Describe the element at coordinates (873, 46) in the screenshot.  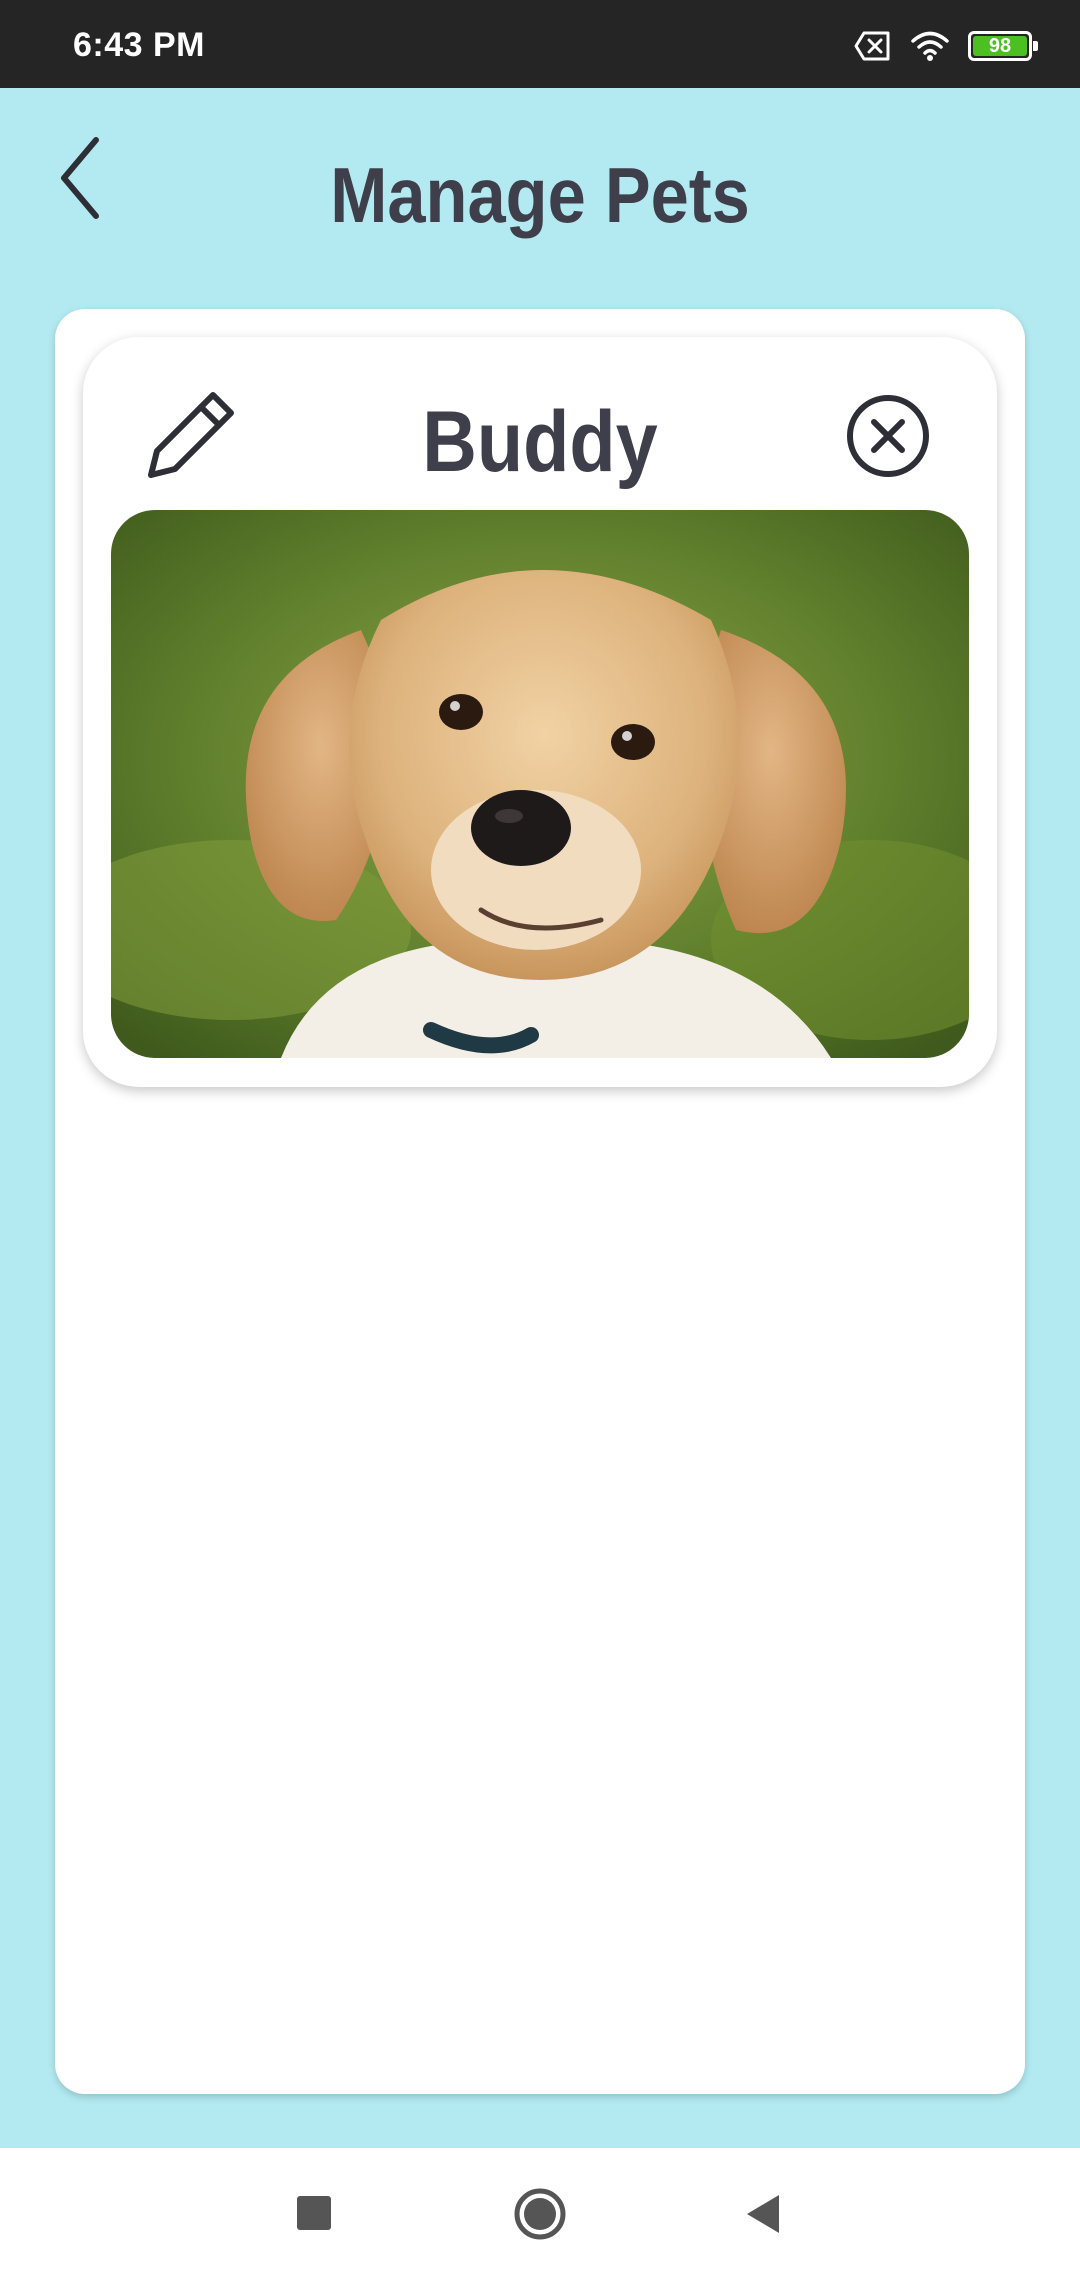
I see `sim-off-icon` at that location.